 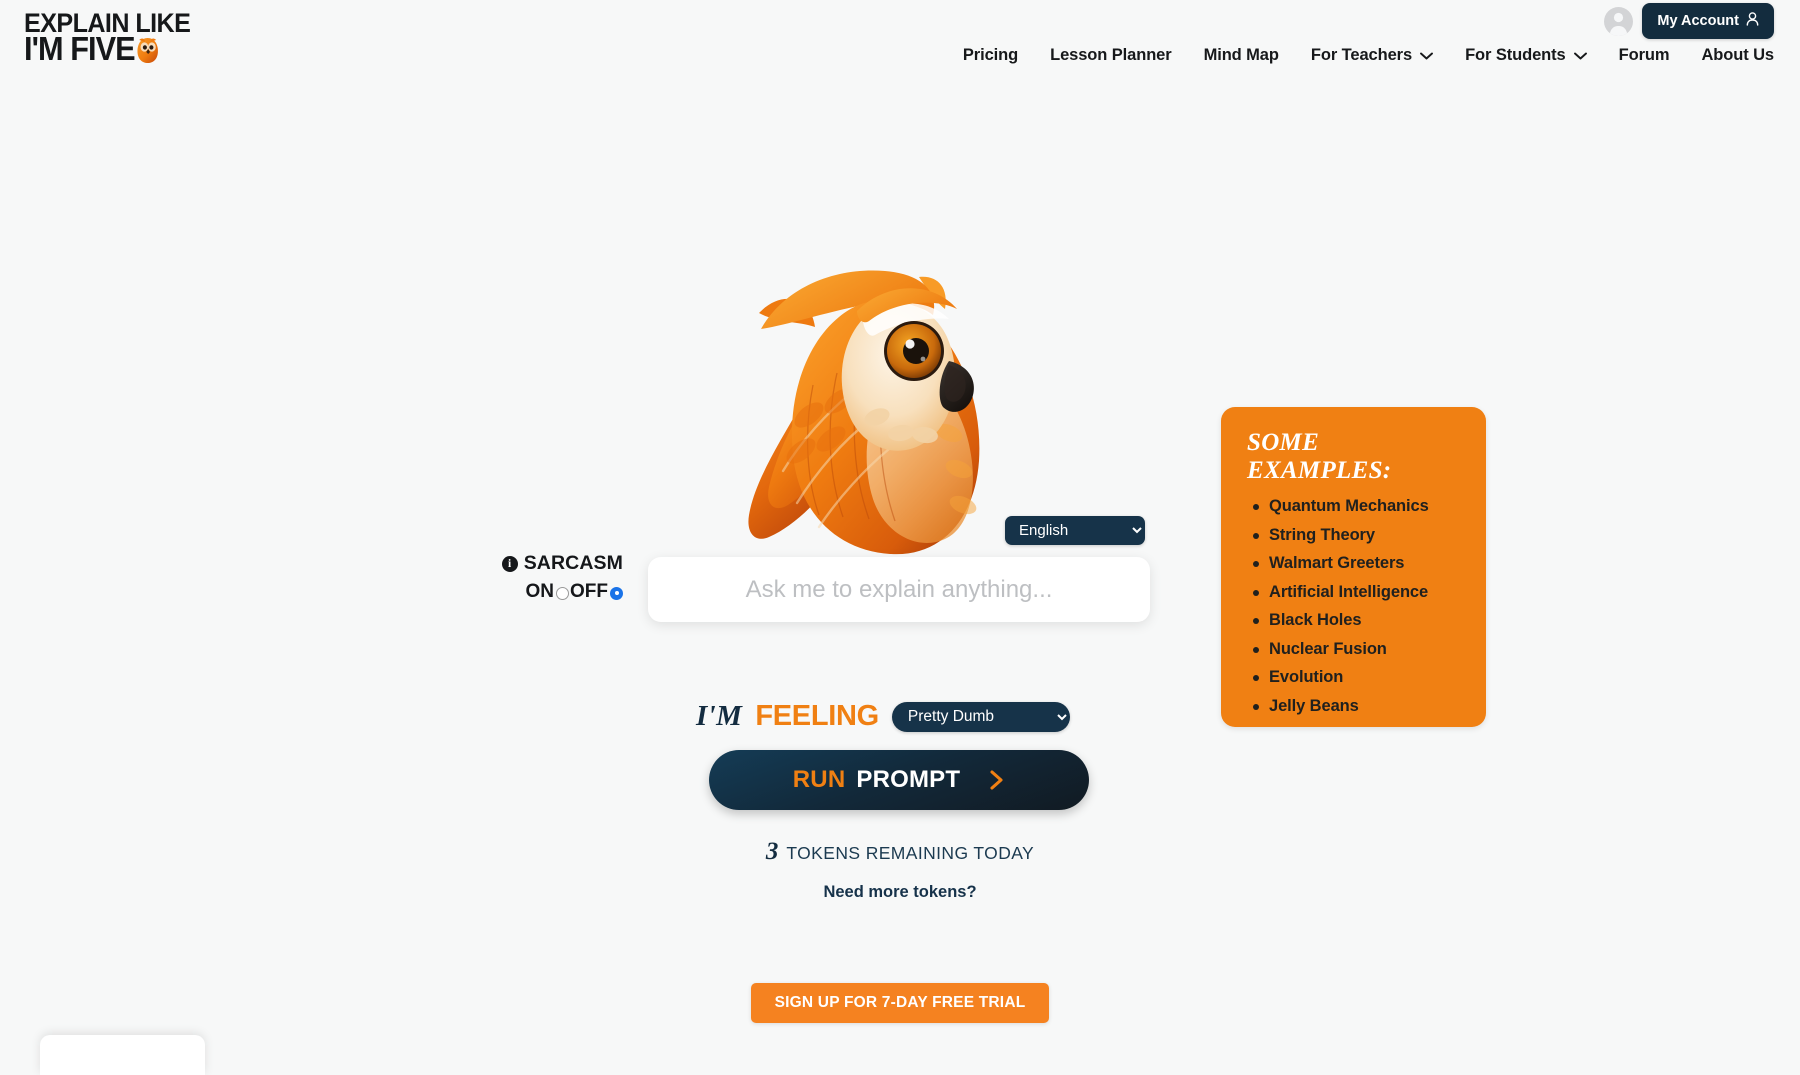 I want to click on tokens-remaining: 3 TOKENS REMAINING TODAY, so click(x=900, y=852).